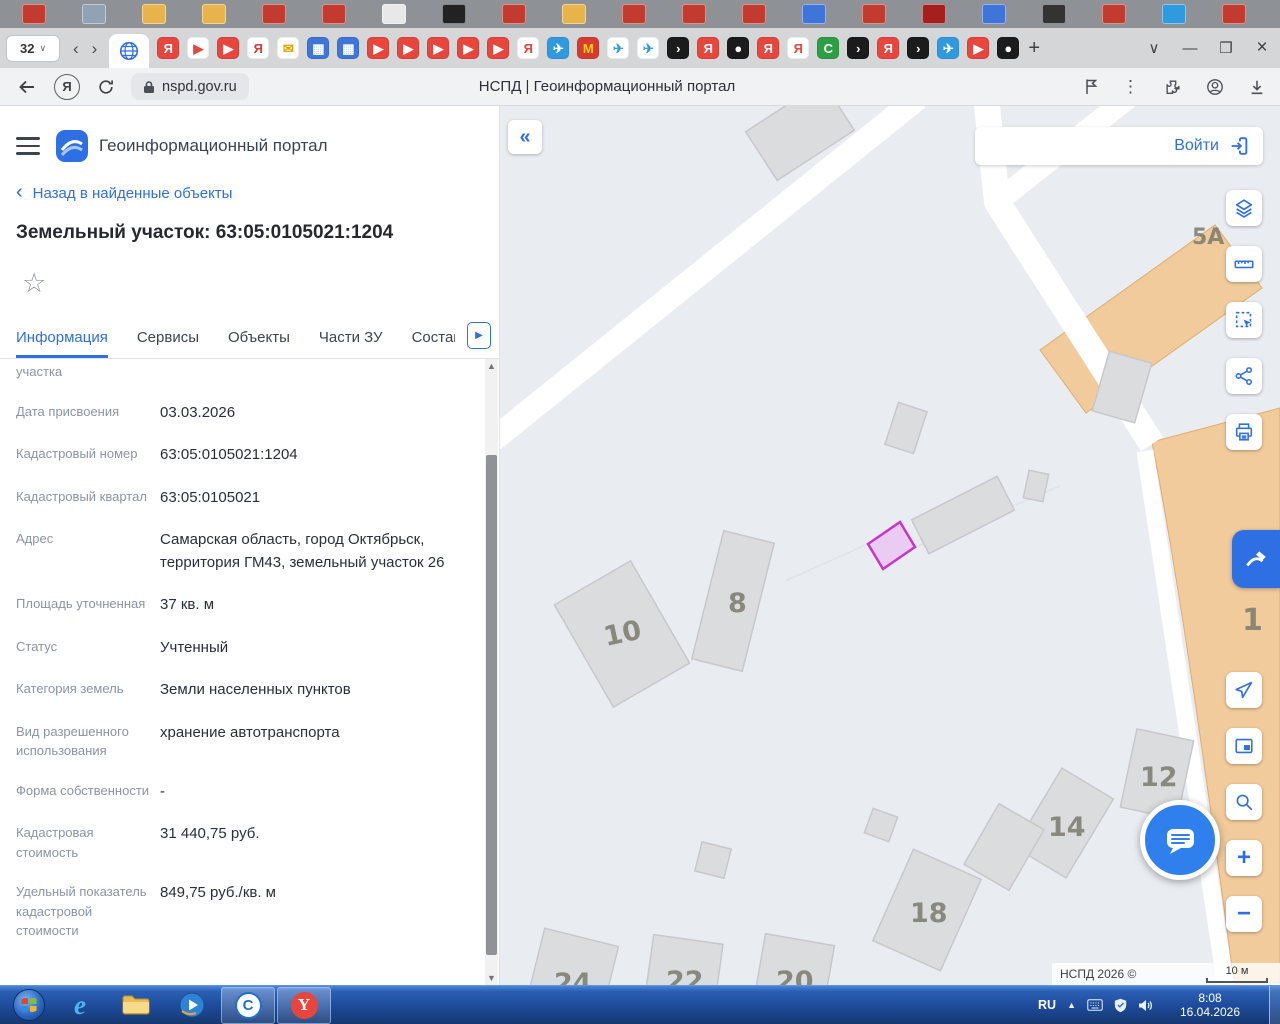  Describe the element at coordinates (80, 1005) in the screenshot. I see `taskbar-ie-button: e` at that location.